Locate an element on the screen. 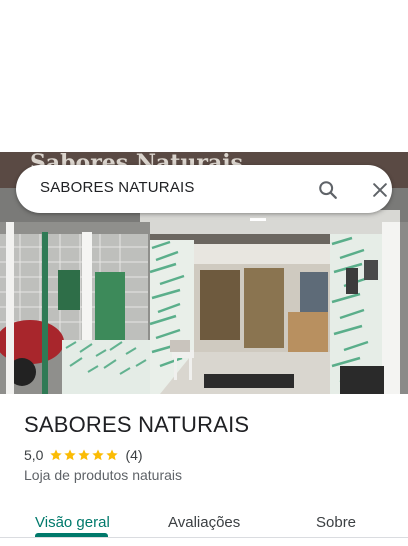 This screenshot has height=546, width=408. place-tabs: Visão geral Avaliações Sobre is located at coordinates (204, 524).